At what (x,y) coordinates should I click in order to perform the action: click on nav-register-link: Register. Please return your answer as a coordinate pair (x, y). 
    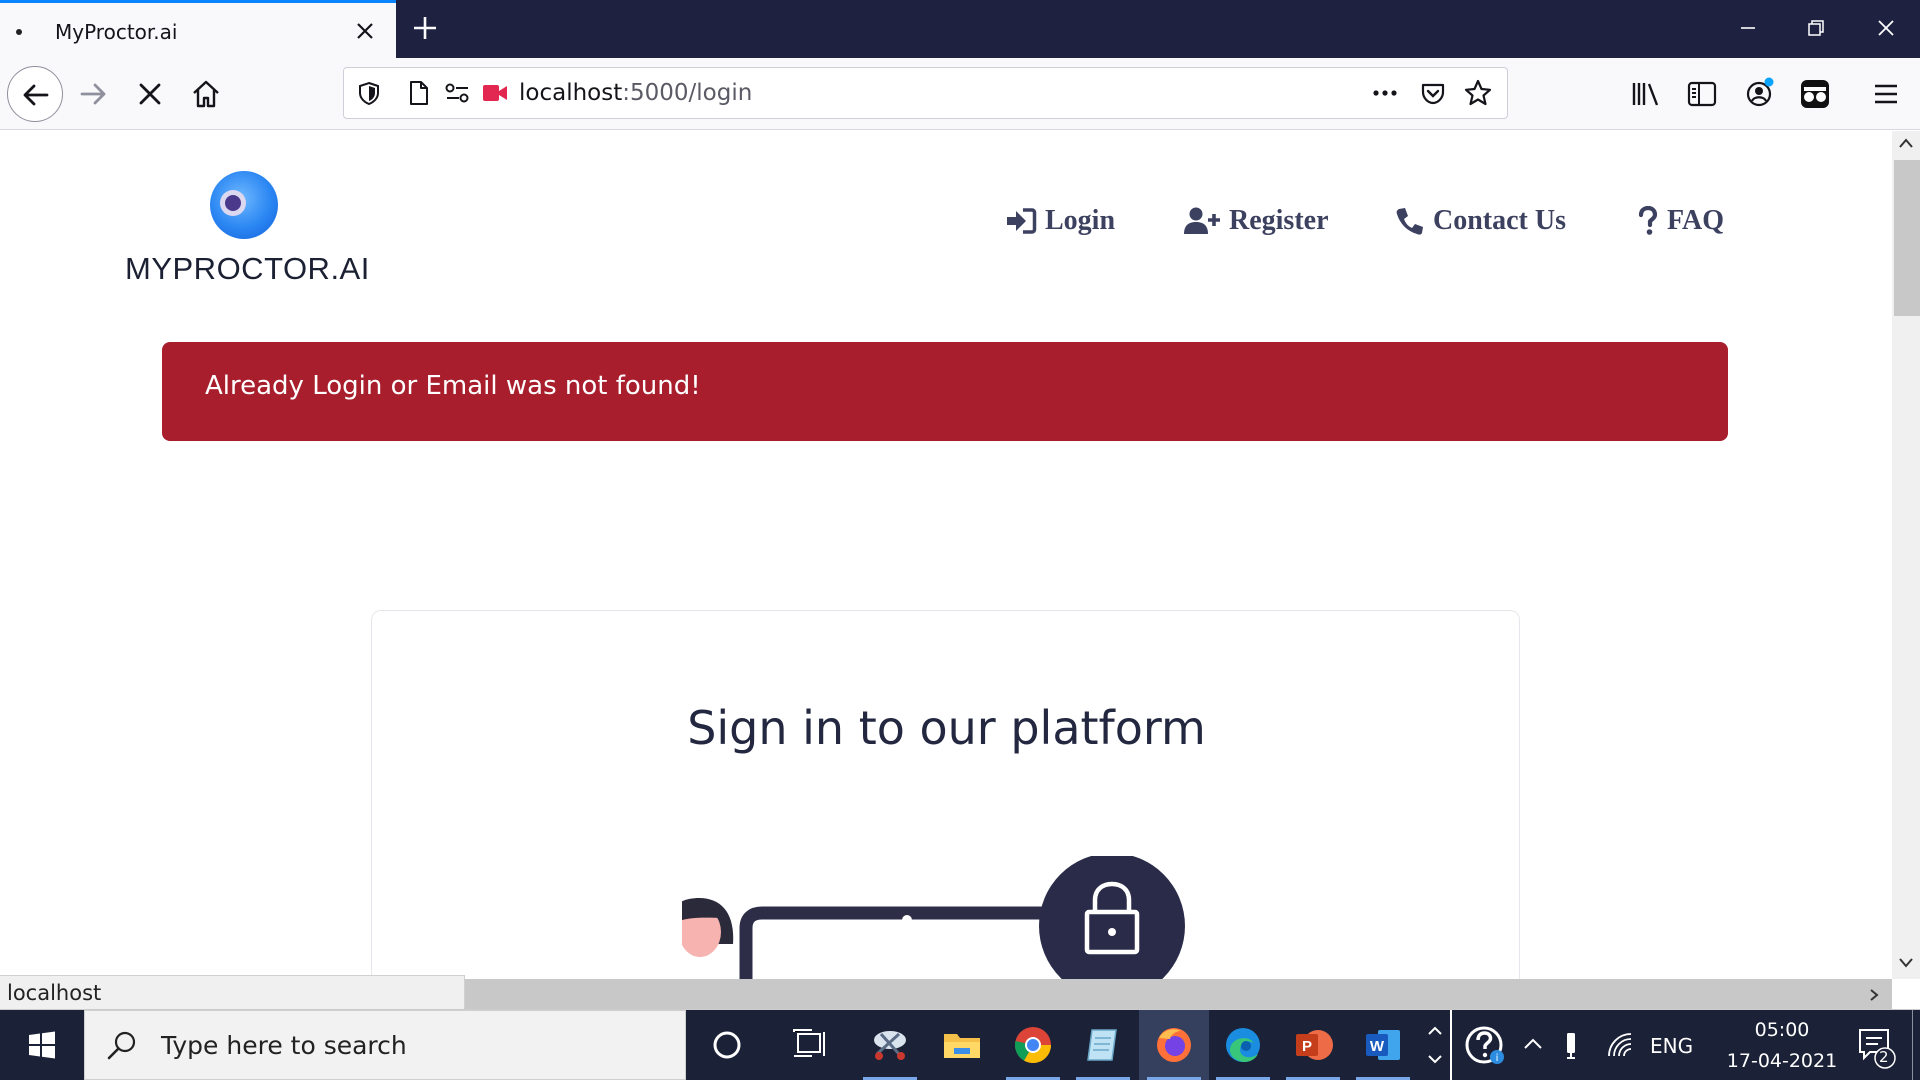
    Looking at the image, I should click on (1256, 221).